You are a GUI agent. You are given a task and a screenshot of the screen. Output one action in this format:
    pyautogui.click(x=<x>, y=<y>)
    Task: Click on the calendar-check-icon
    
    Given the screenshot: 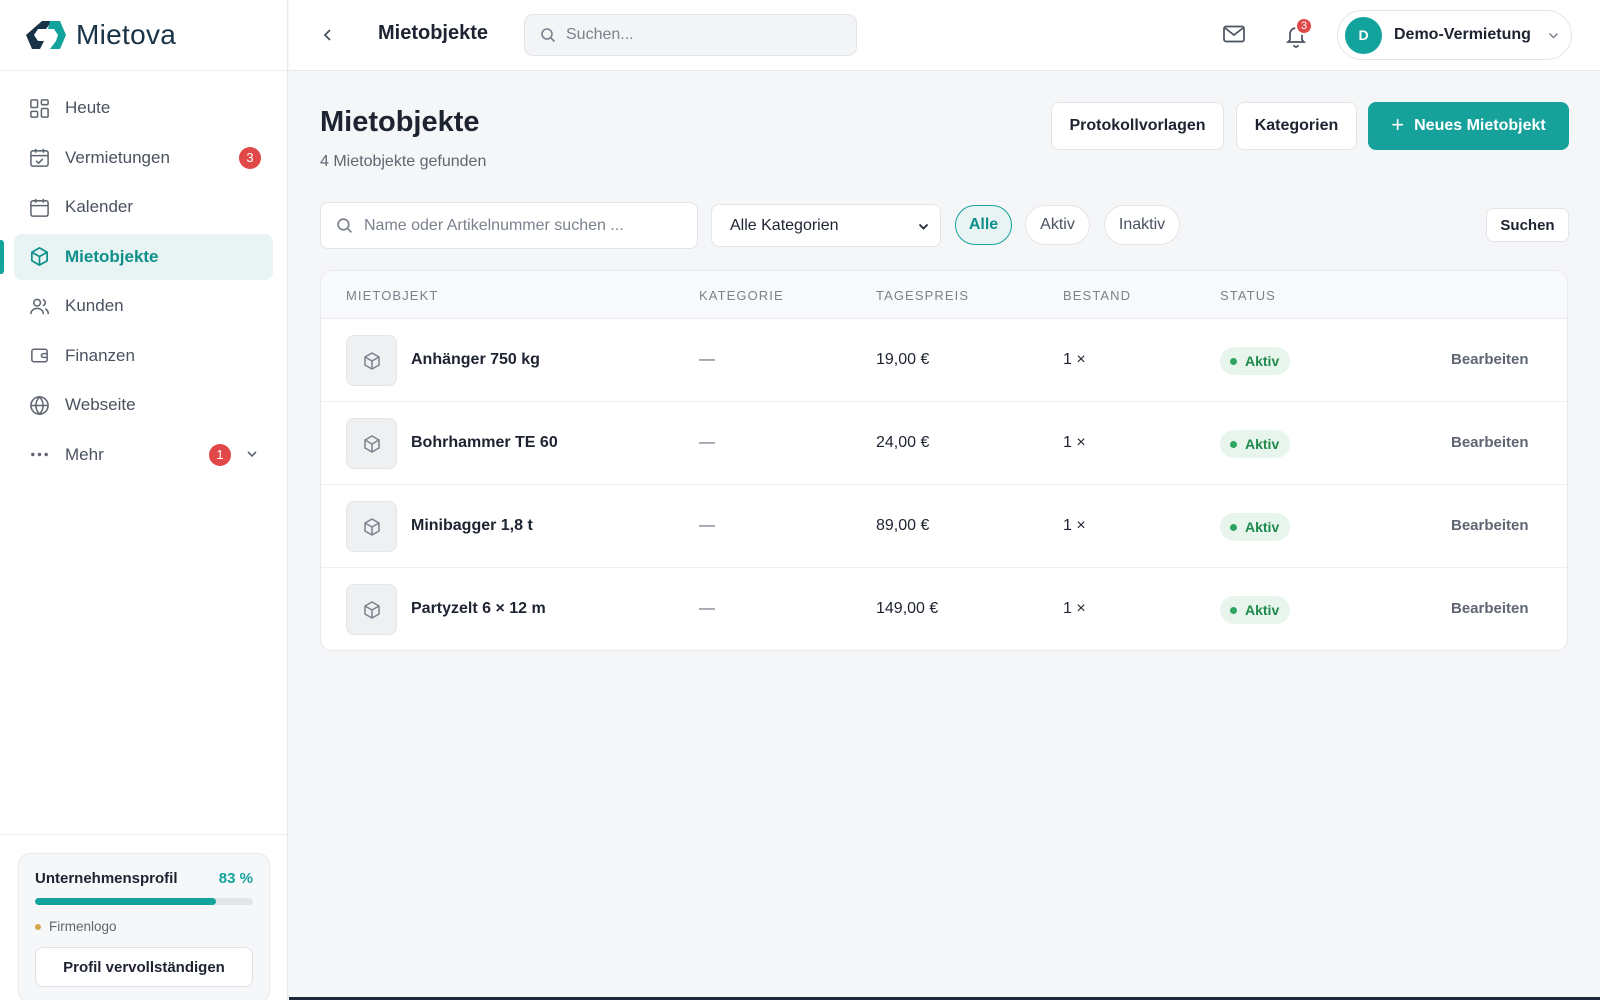 What is the action you would take?
    pyautogui.click(x=39, y=158)
    